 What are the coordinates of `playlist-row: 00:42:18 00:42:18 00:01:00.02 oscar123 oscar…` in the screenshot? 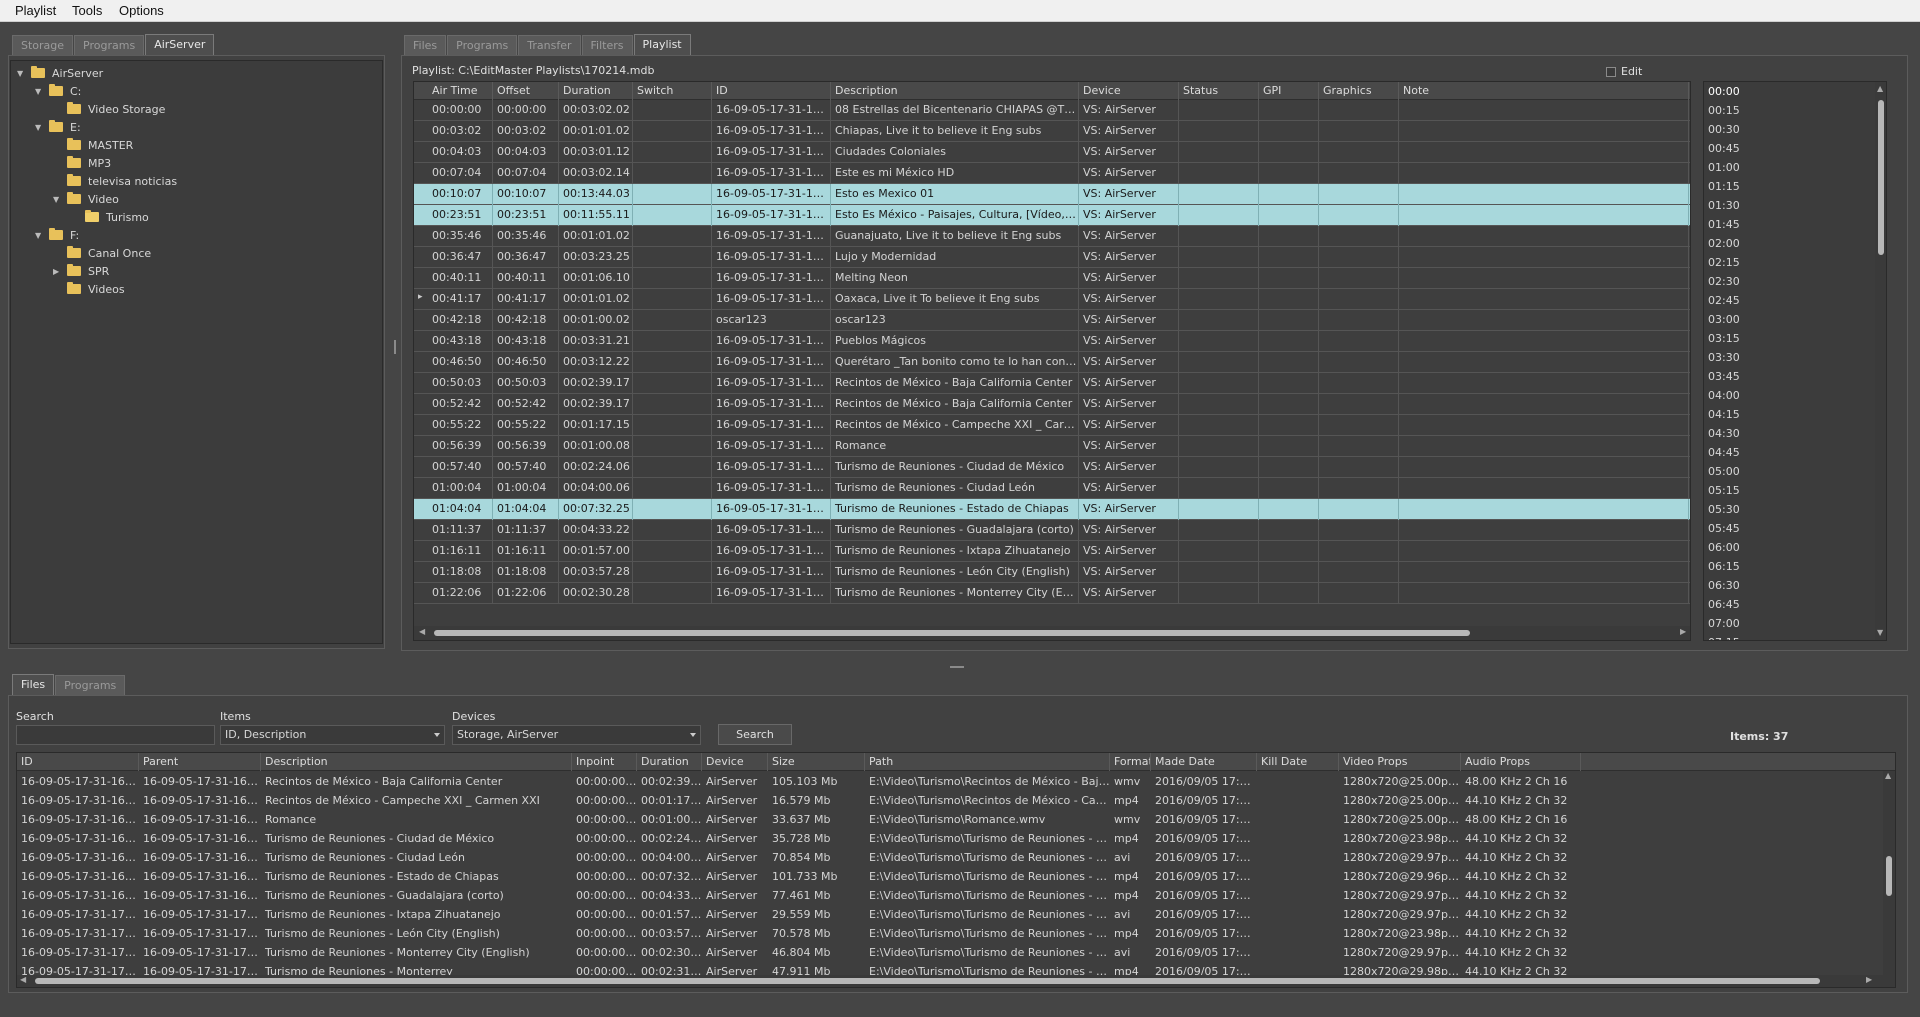 It's located at (1052, 320).